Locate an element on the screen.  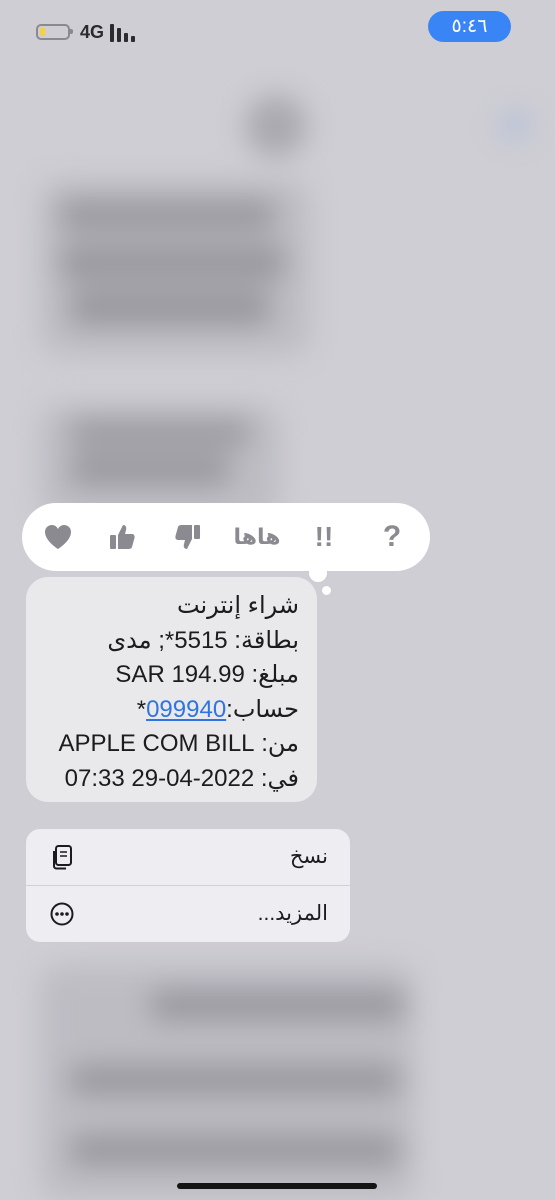
home-indicator is located at coordinates (277, 1186).